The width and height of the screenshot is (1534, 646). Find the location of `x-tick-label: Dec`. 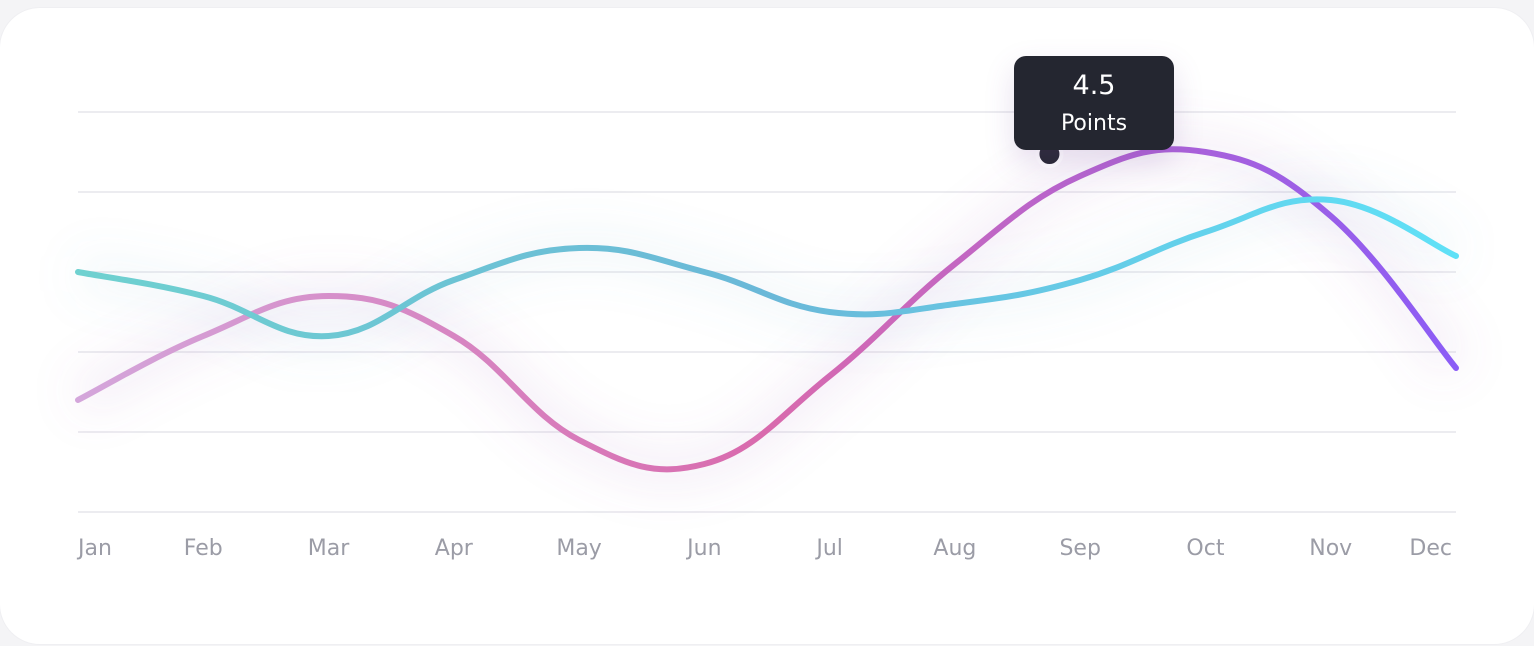

x-tick-label: Dec is located at coordinates (1430, 548).